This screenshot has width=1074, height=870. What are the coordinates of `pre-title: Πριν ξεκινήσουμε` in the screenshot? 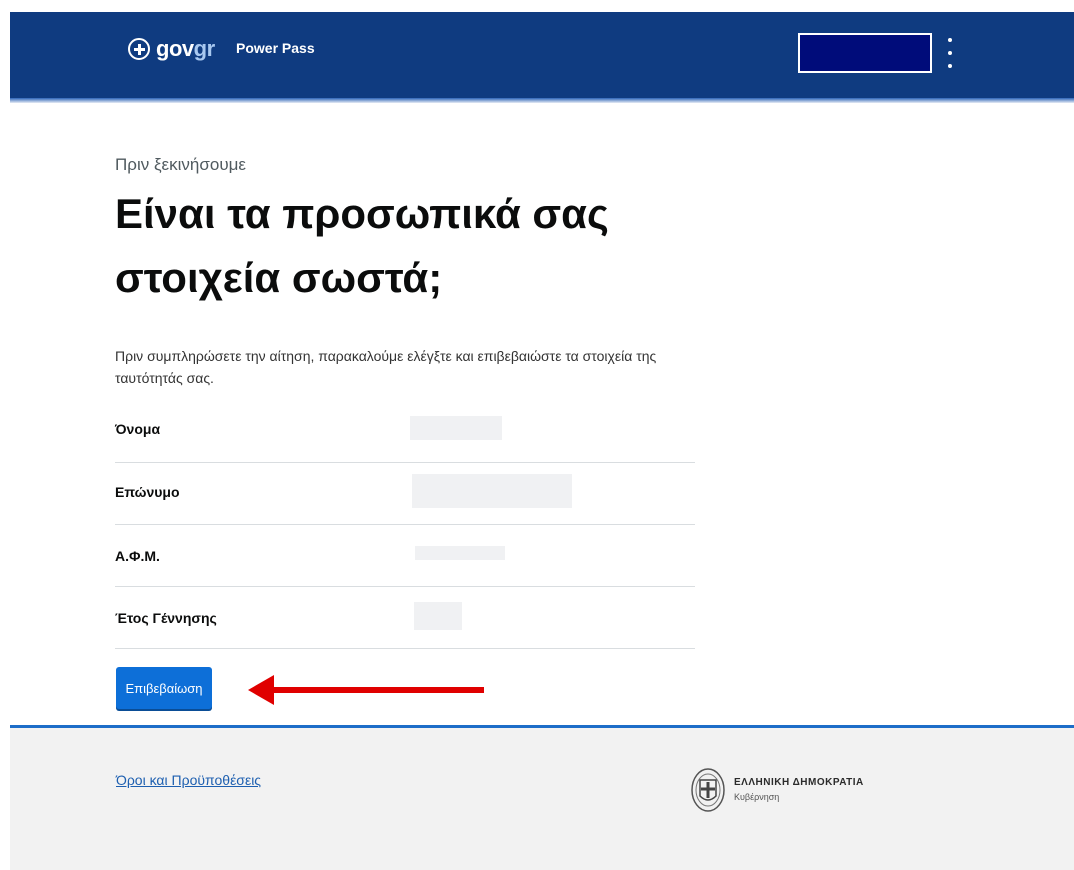 It's located at (180, 164).